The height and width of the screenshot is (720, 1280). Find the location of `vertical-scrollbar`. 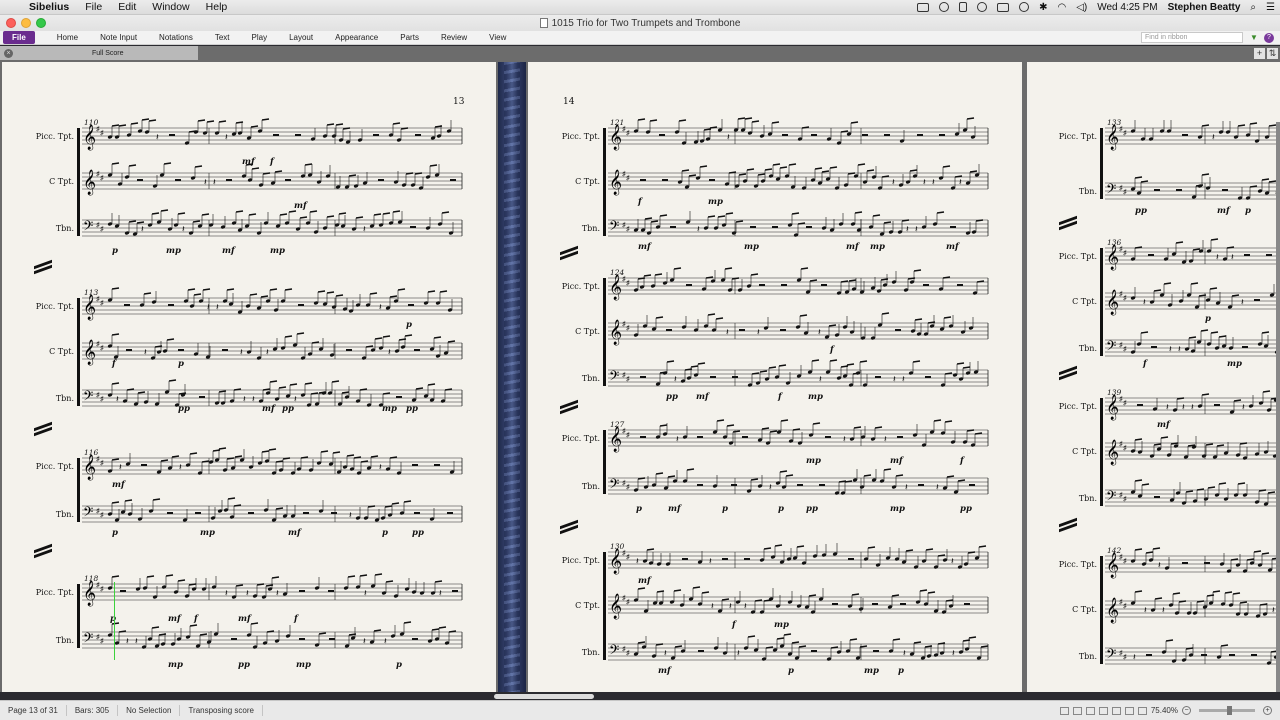

vertical-scrollbar is located at coordinates (1278, 407).